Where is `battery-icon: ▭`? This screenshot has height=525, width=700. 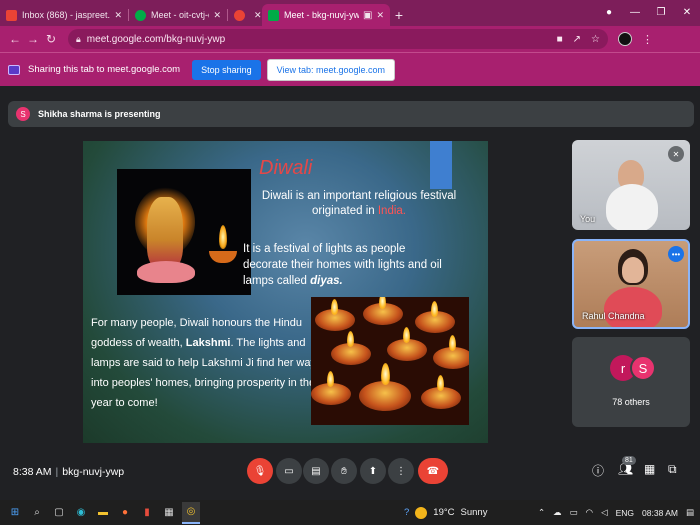 battery-icon: ▭ is located at coordinates (574, 512).